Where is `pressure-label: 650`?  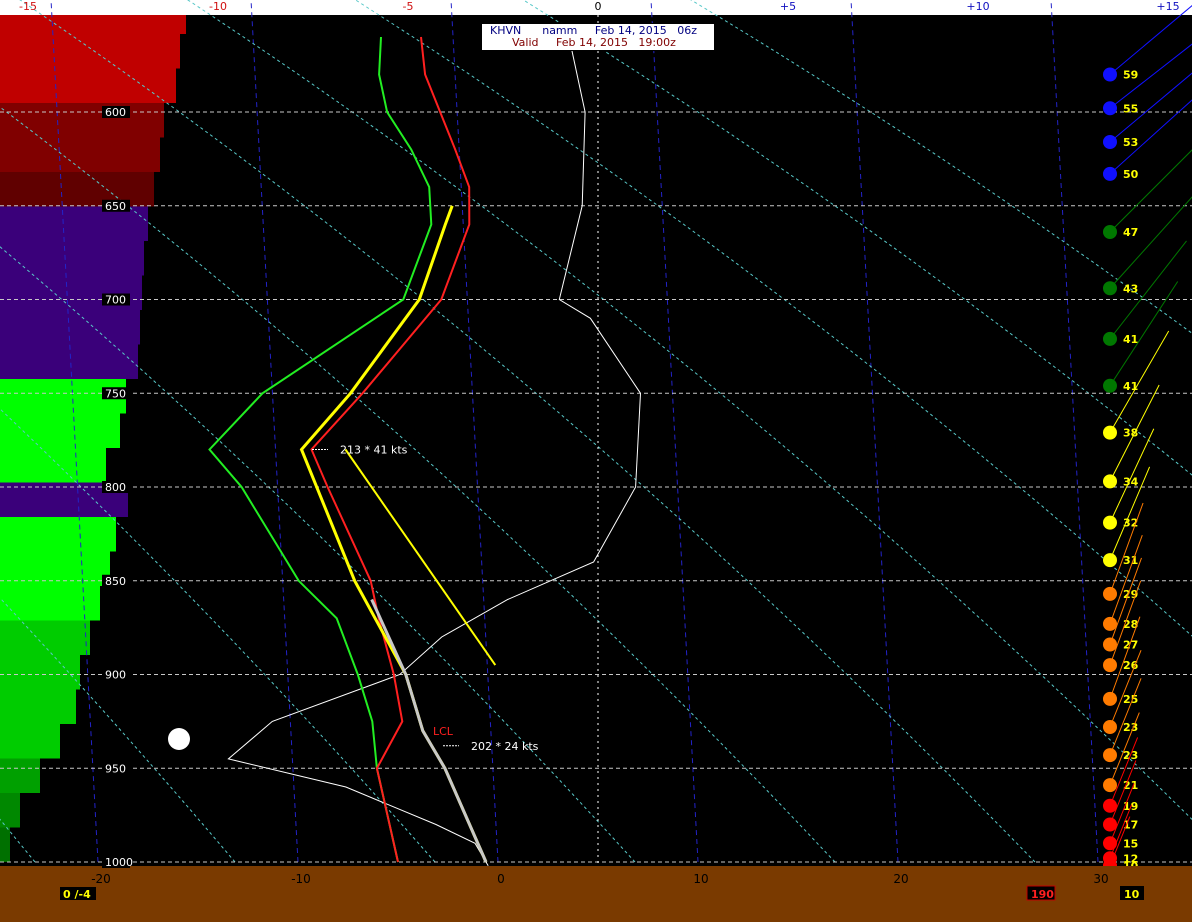
pressure-label: 650 is located at coordinates (116, 206).